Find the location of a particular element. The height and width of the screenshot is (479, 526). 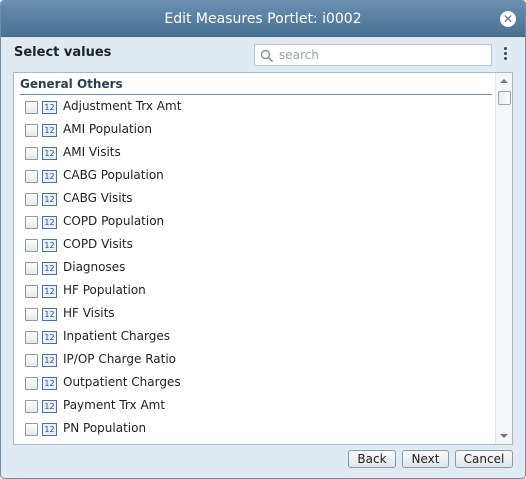

list-item: 12 AMI Visits is located at coordinates (255, 153).